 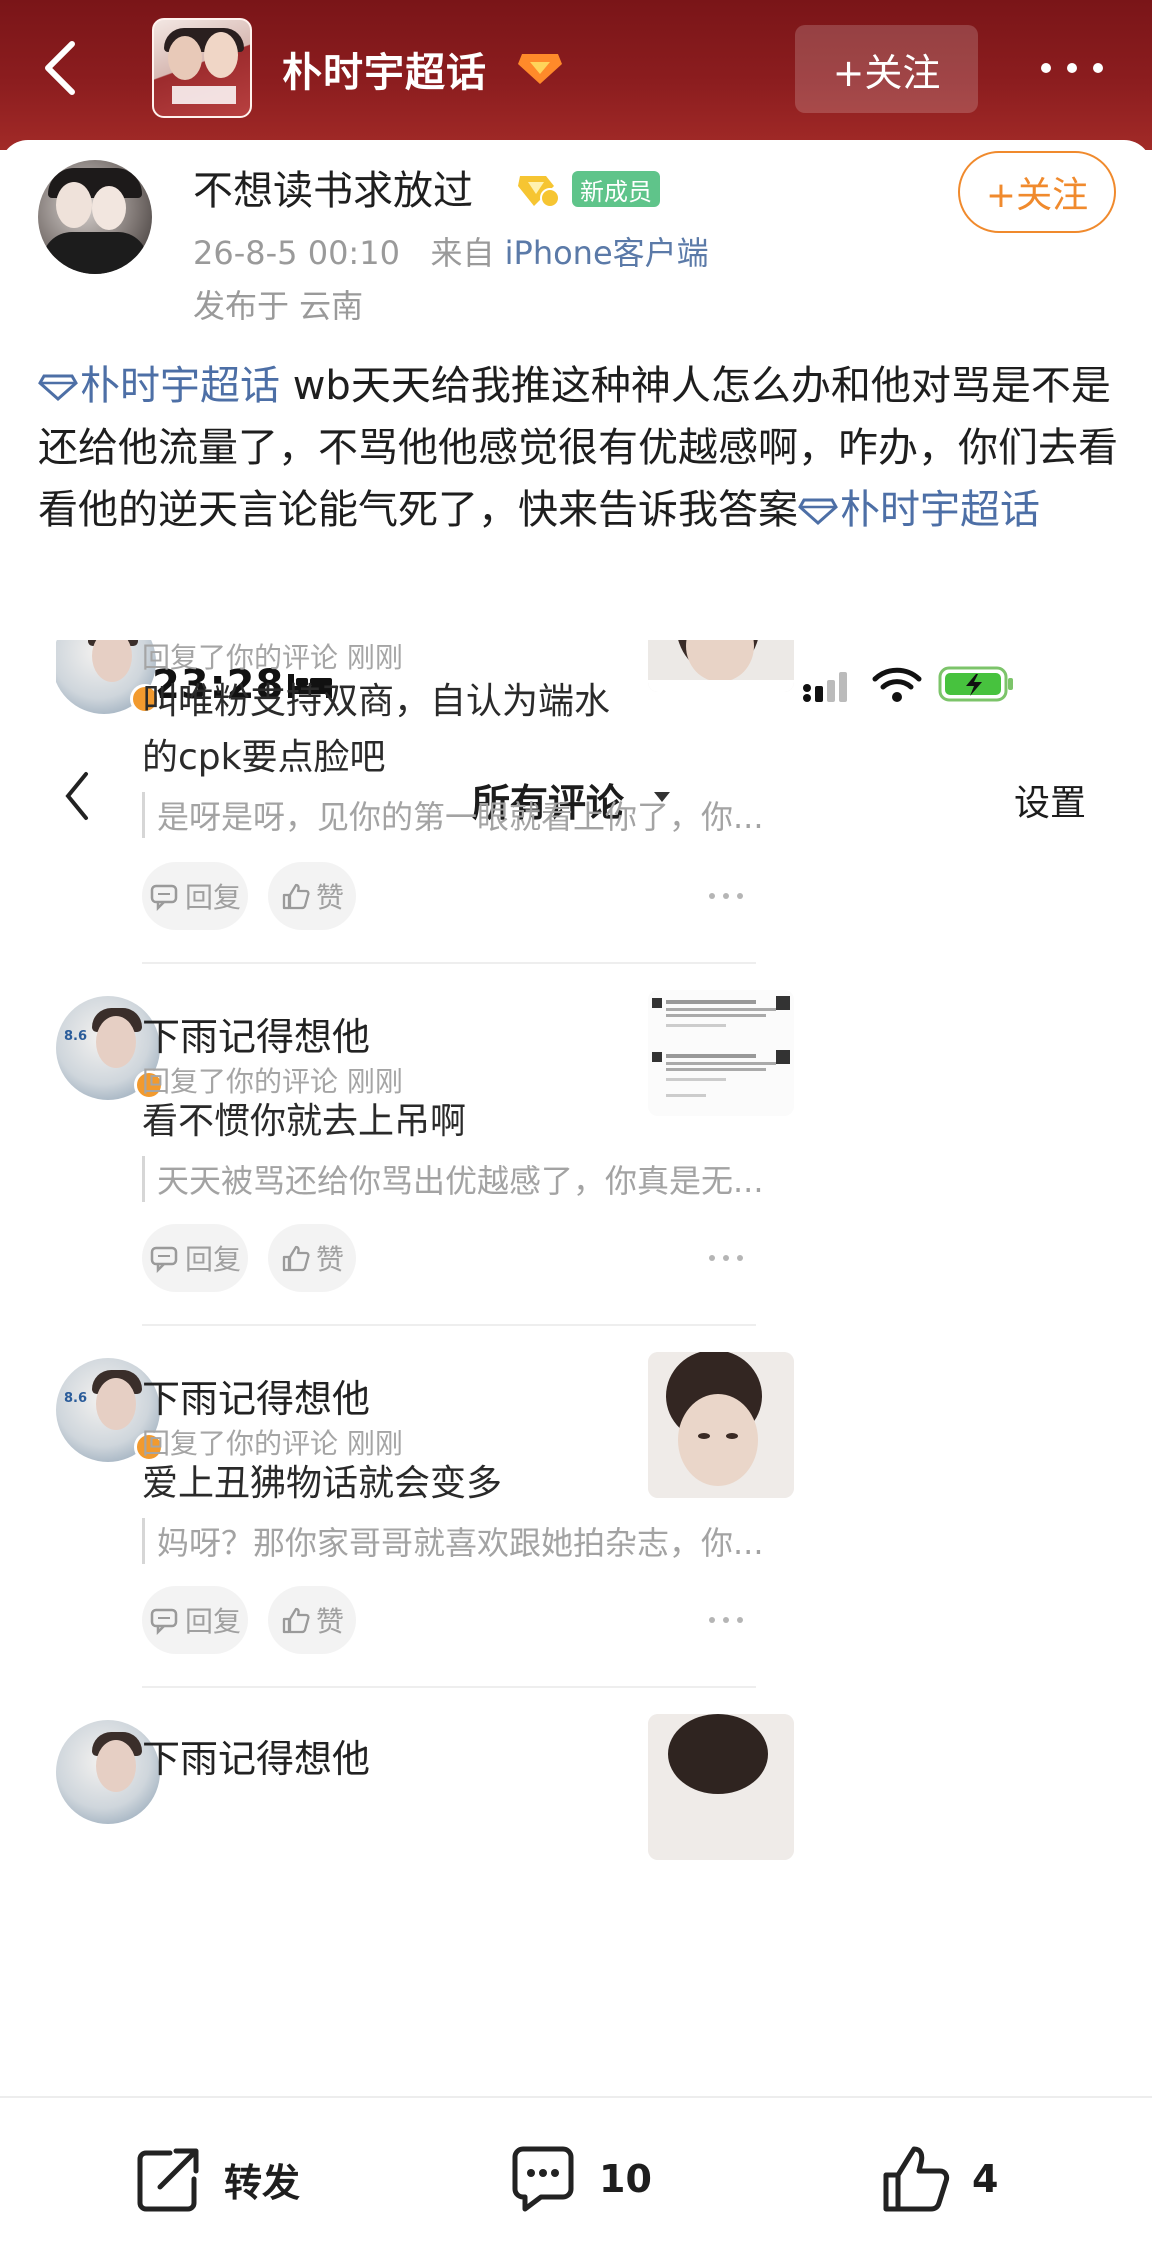 I want to click on topic-title: 朴时宇超话, so click(x=384, y=69).